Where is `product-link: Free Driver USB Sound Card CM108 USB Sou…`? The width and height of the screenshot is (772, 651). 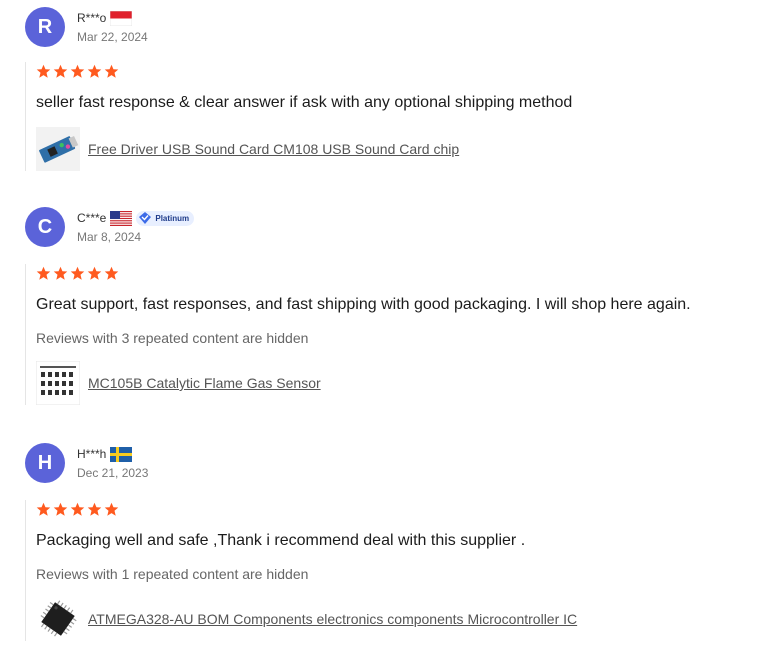
product-link: Free Driver USB Sound Card CM108 USB Sou… is located at coordinates (273, 149).